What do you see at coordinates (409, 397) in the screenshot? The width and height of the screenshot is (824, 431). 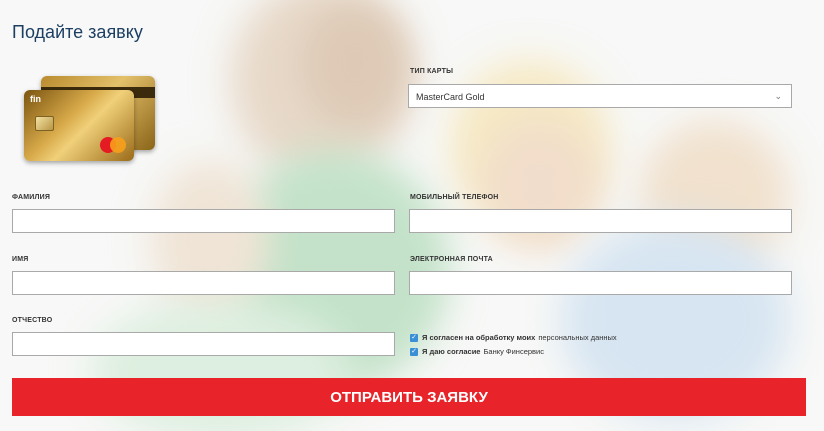 I see `submit-button: ОТПРАВИТЬ ЗАЯВКУ` at bounding box center [409, 397].